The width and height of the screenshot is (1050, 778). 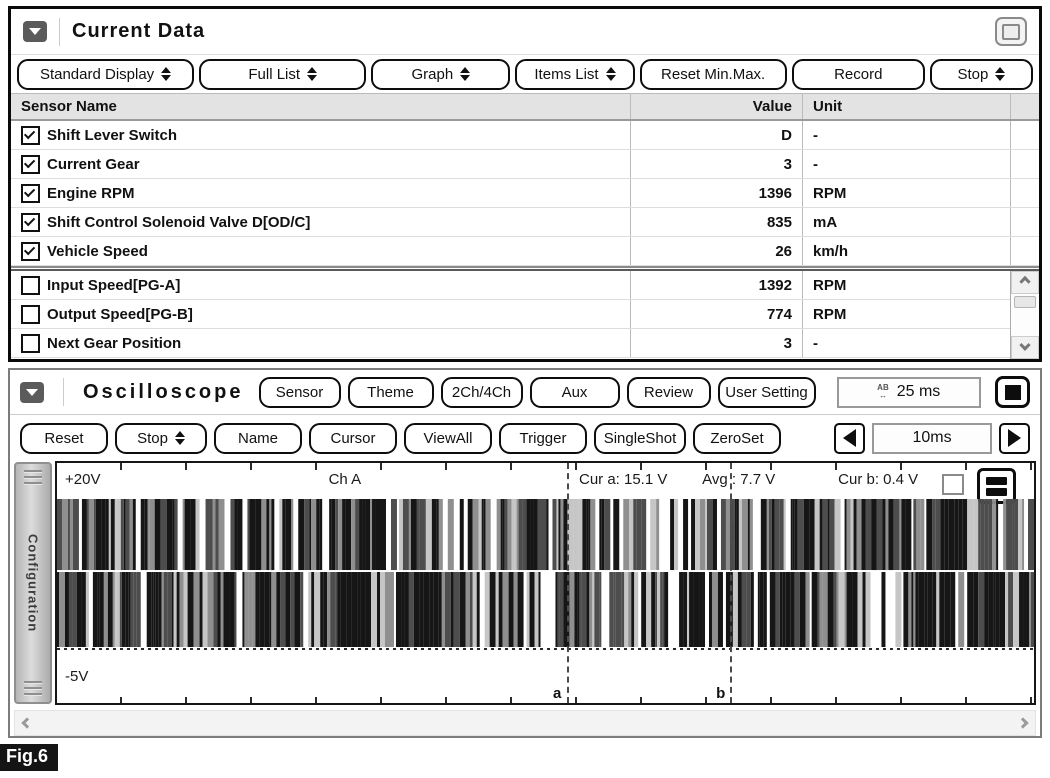 What do you see at coordinates (525, 723) in the screenshot?
I see `horizontal-scrollbar` at bounding box center [525, 723].